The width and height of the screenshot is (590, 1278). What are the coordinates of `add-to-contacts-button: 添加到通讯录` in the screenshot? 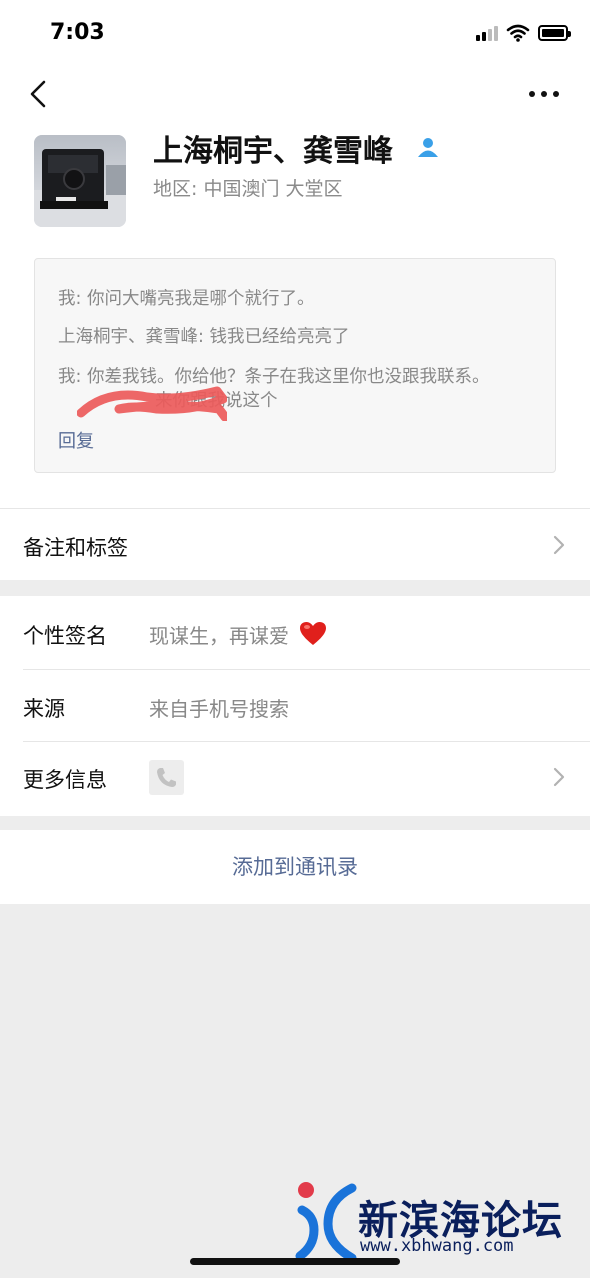 It's located at (295, 867).